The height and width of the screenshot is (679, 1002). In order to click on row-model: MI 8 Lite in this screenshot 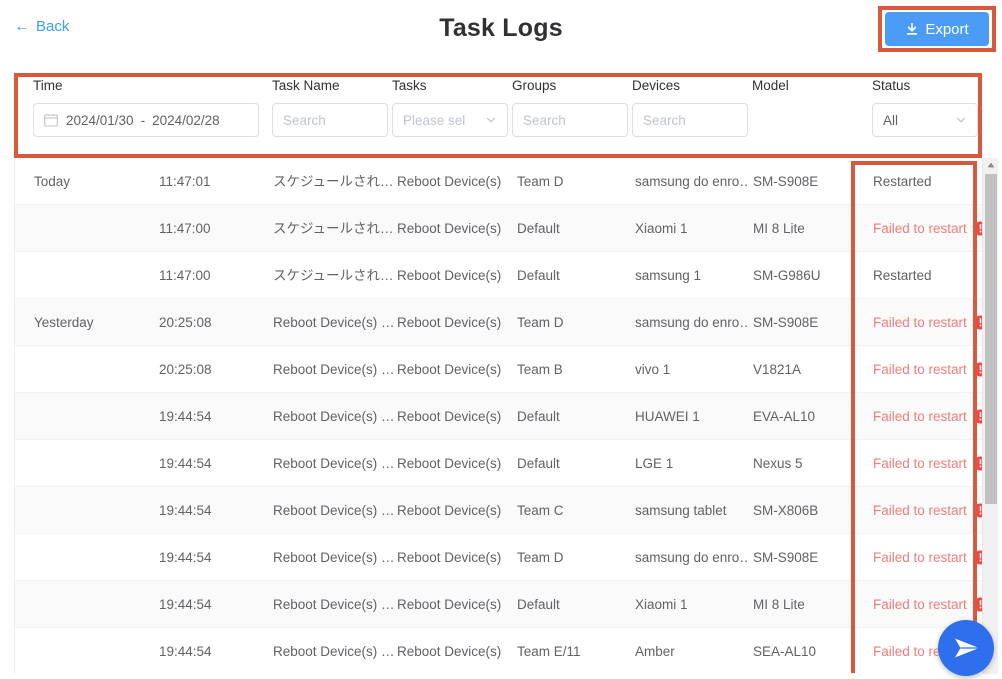, I will do `click(779, 228)`.